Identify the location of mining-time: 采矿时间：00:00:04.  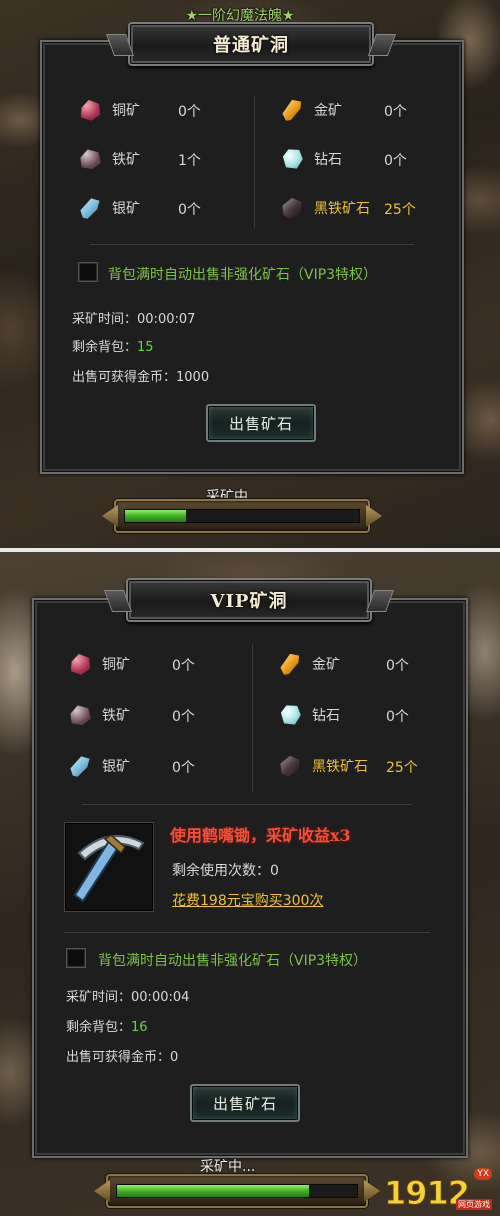
(127, 995).